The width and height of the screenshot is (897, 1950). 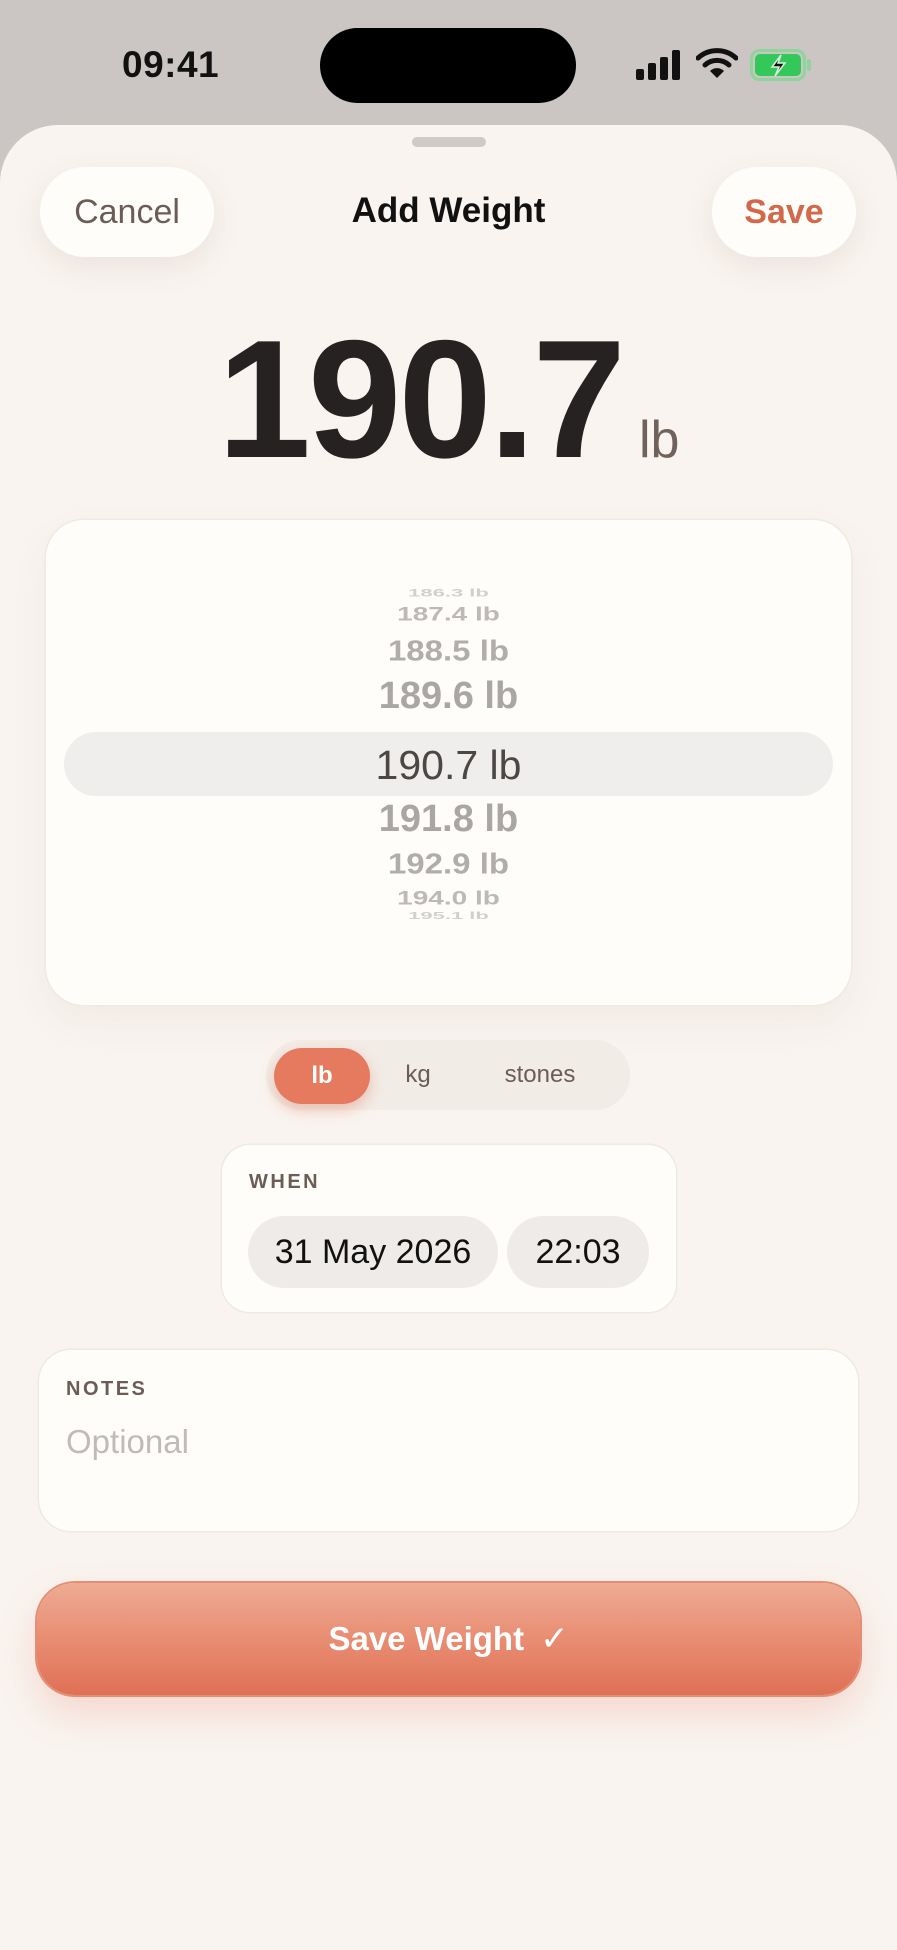 What do you see at coordinates (448, 819) in the screenshot?
I see `picker-item: 191.8 lb` at bounding box center [448, 819].